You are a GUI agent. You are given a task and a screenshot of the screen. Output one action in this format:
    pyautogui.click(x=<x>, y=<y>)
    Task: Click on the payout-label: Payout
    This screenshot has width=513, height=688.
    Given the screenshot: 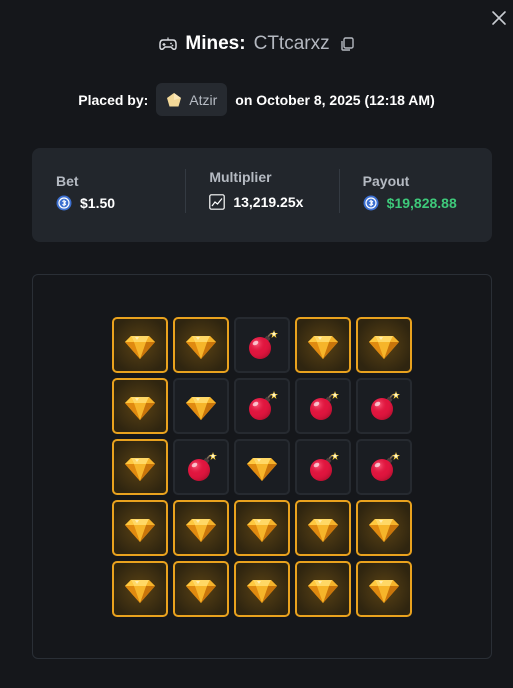 What is the action you would take?
    pyautogui.click(x=386, y=181)
    